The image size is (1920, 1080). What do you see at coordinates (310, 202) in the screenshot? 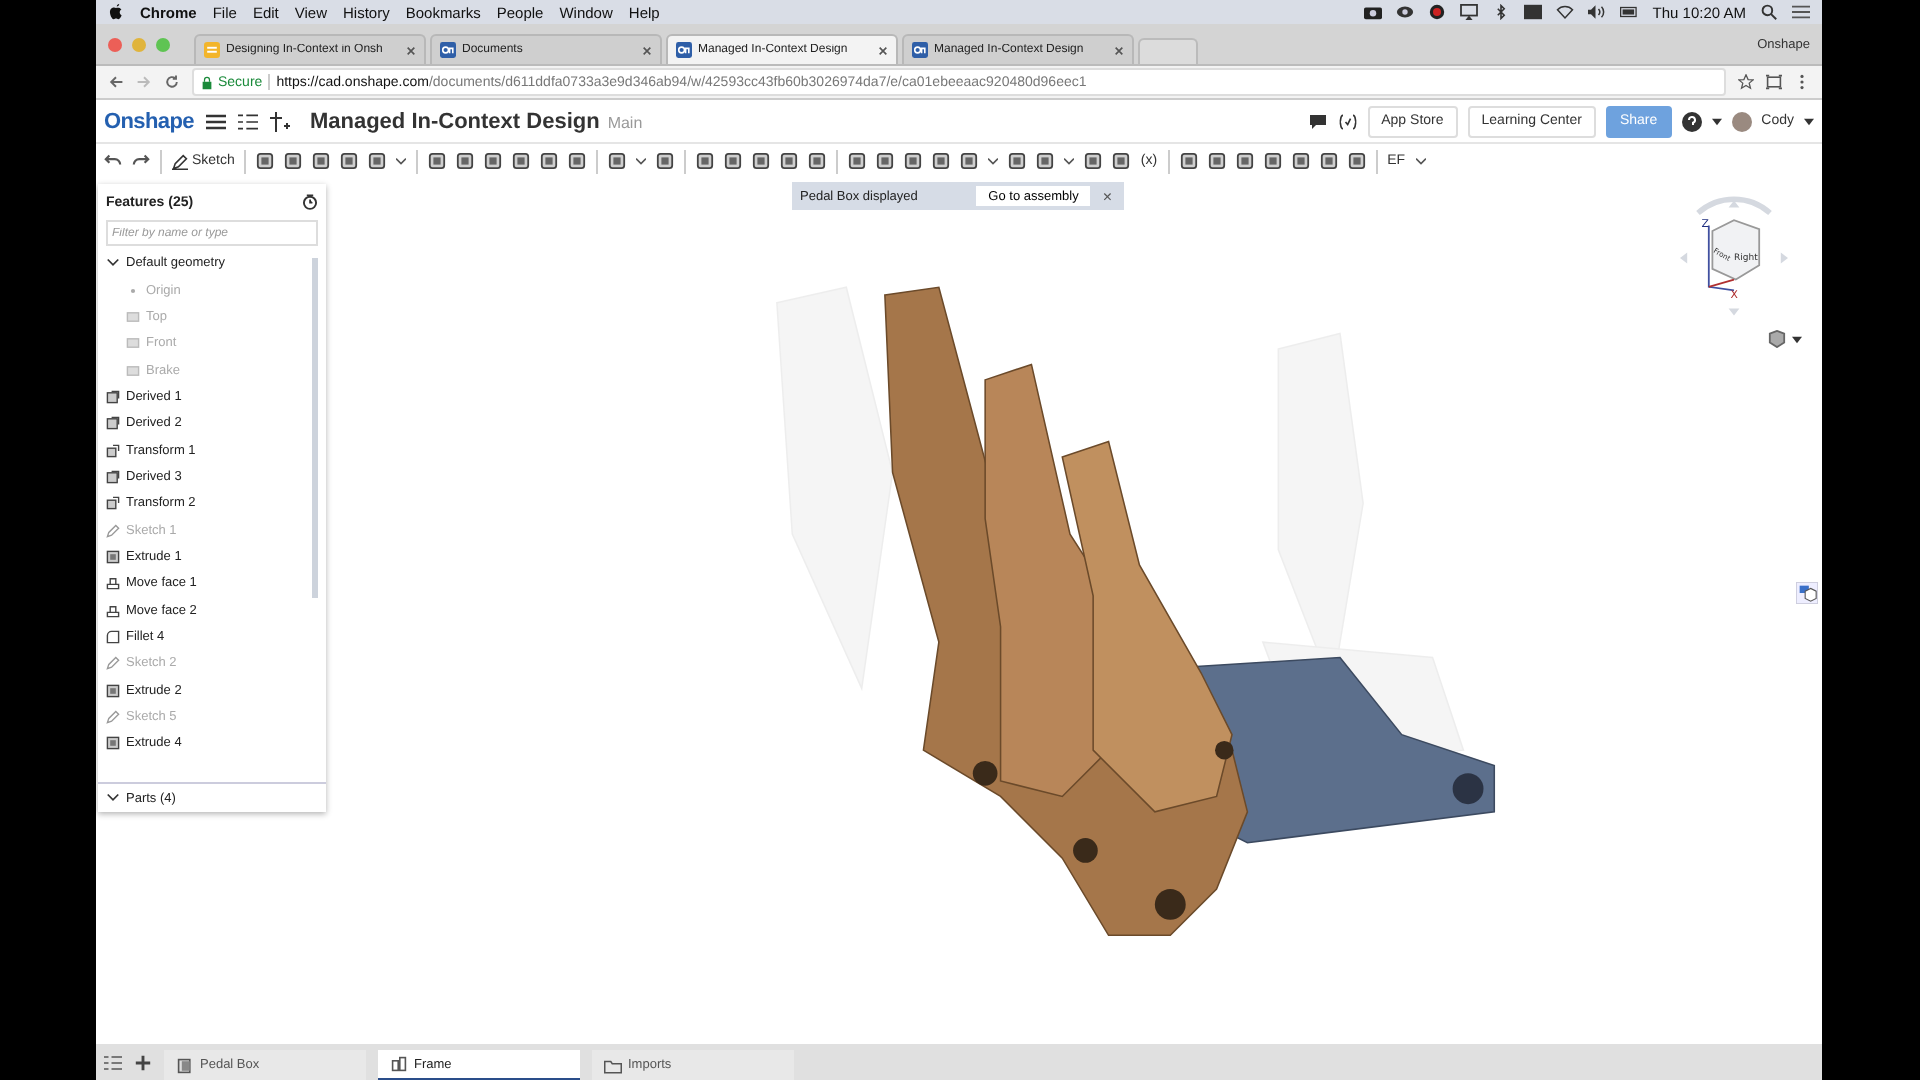
I see `history-icon` at bounding box center [310, 202].